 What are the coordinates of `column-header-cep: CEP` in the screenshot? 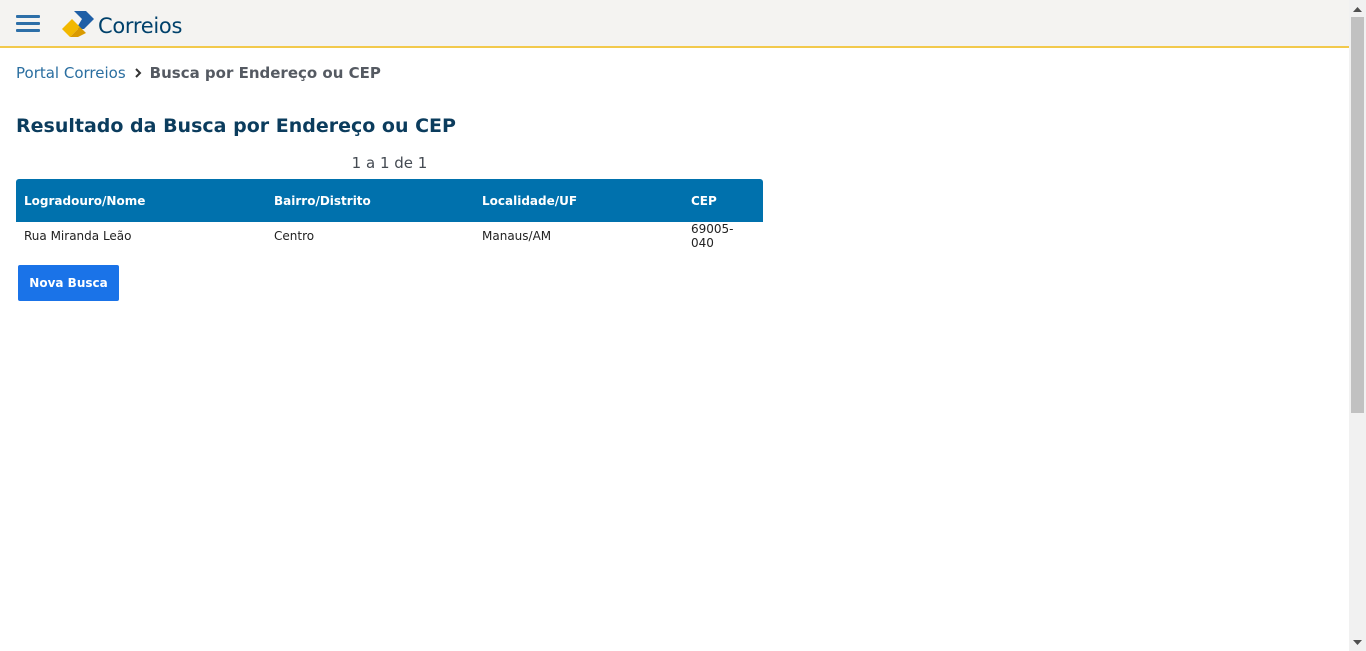 It's located at (704, 200).